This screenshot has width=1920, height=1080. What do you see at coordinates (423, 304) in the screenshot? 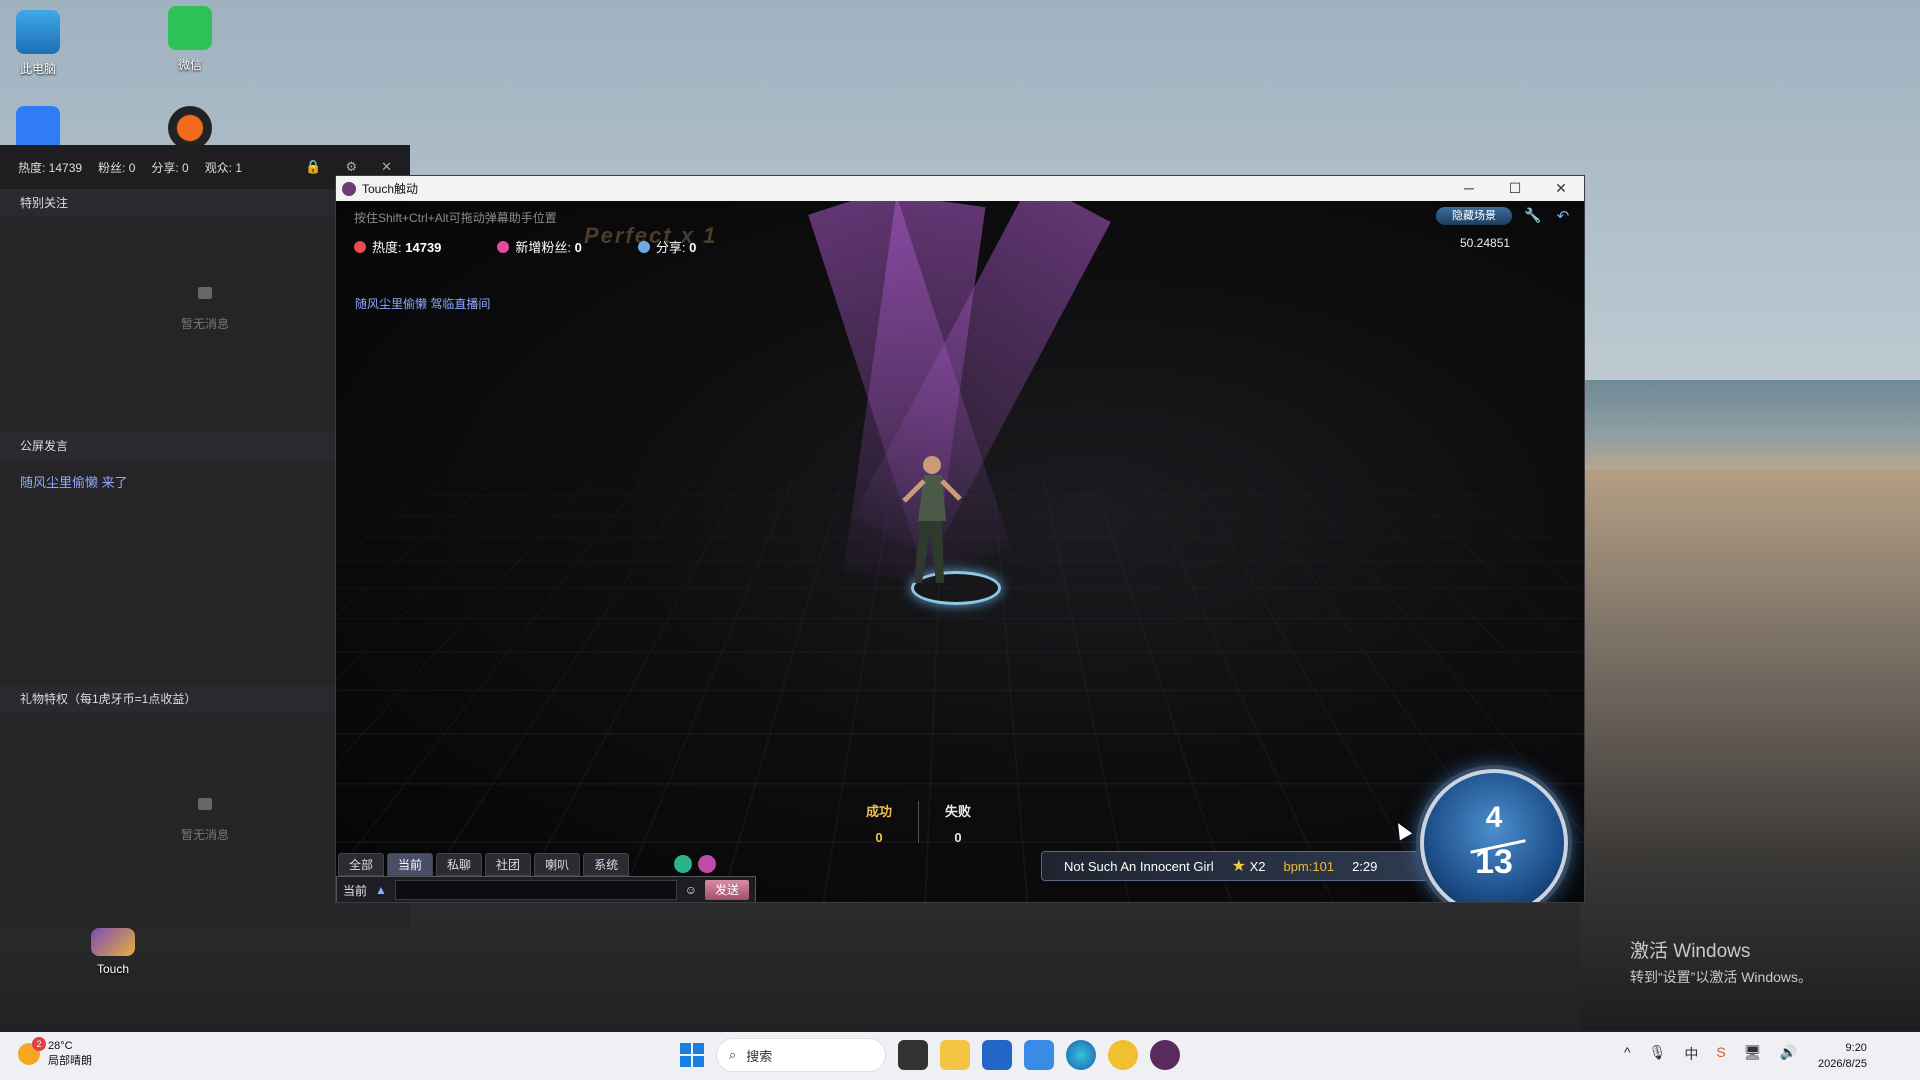
I see `viewer-enter-message: 随风尘里偷懒 驾临直播间` at bounding box center [423, 304].